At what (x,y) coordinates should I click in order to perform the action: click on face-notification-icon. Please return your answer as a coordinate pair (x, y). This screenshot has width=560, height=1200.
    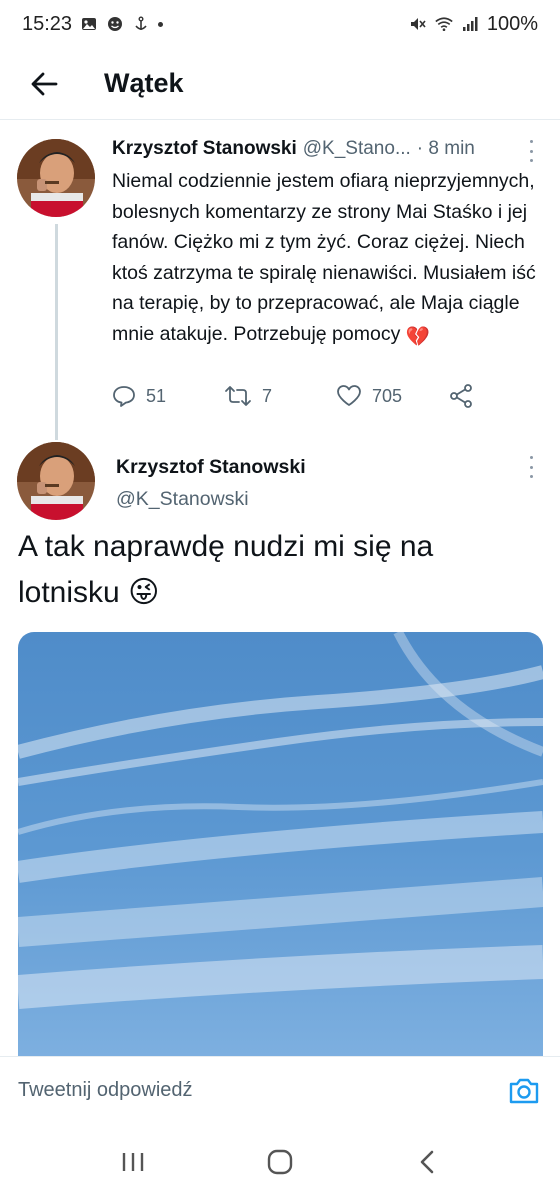
    Looking at the image, I should click on (115, 24).